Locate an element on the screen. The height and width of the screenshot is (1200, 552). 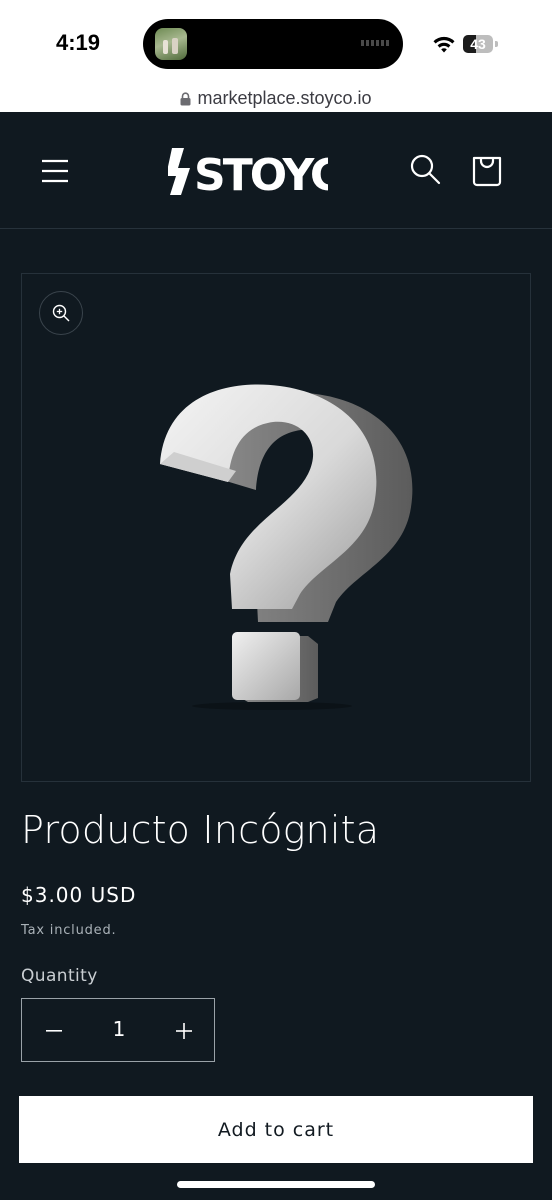
plus-icon is located at coordinates (184, 1031).